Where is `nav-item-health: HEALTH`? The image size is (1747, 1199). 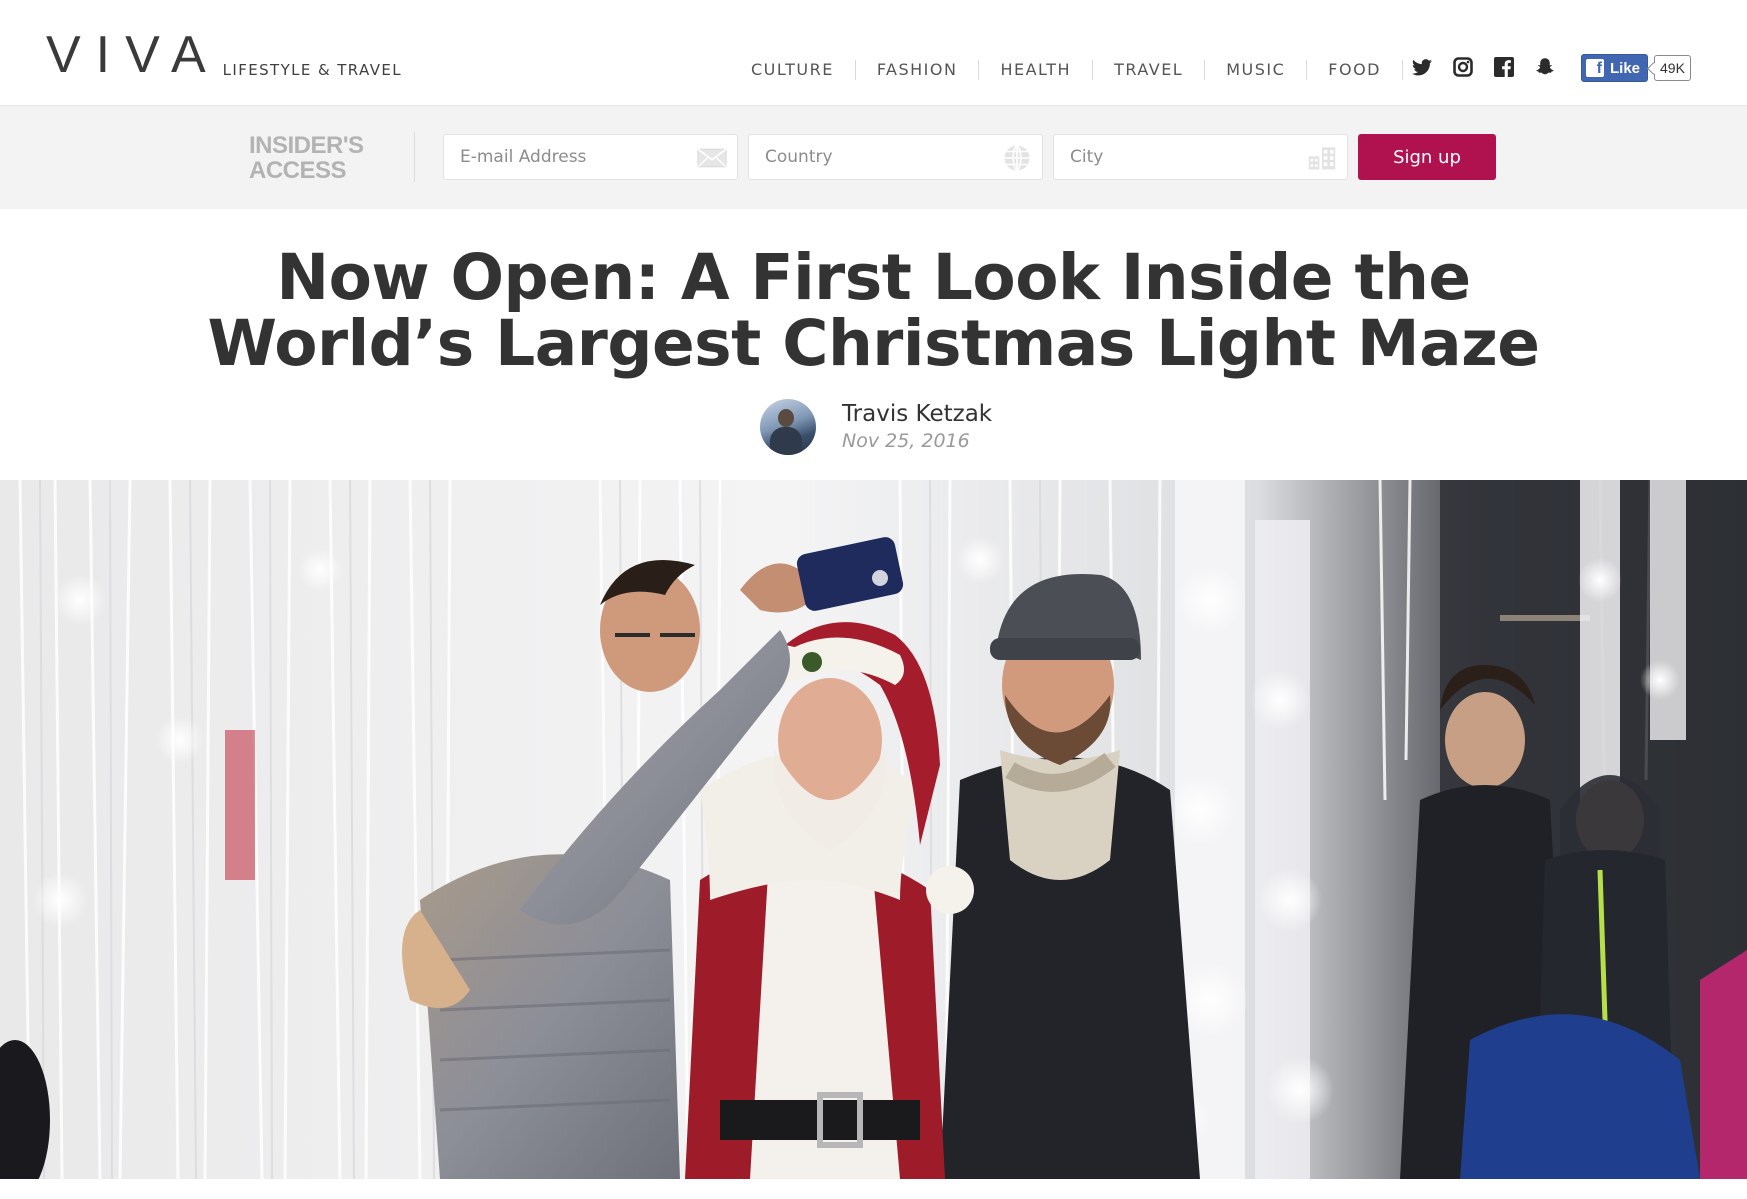
nav-item-health: HEALTH is located at coordinates (1036, 70).